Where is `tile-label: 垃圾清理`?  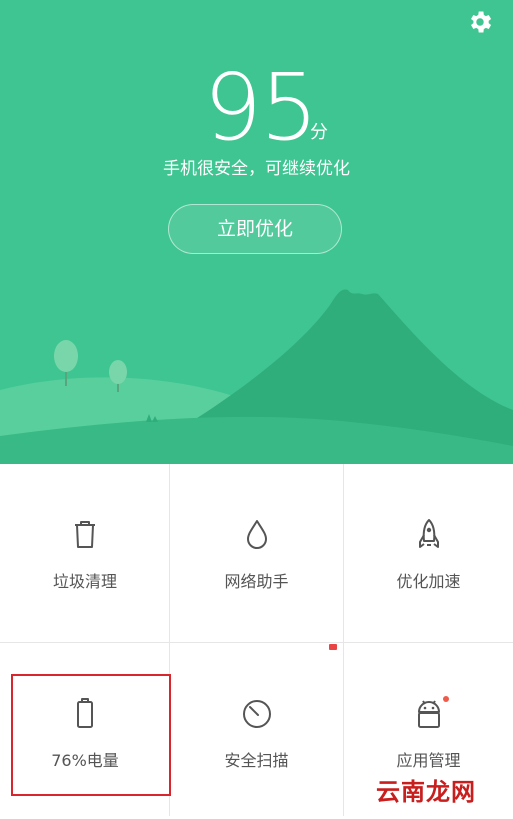
tile-label: 垃圾清理 is located at coordinates (84, 581).